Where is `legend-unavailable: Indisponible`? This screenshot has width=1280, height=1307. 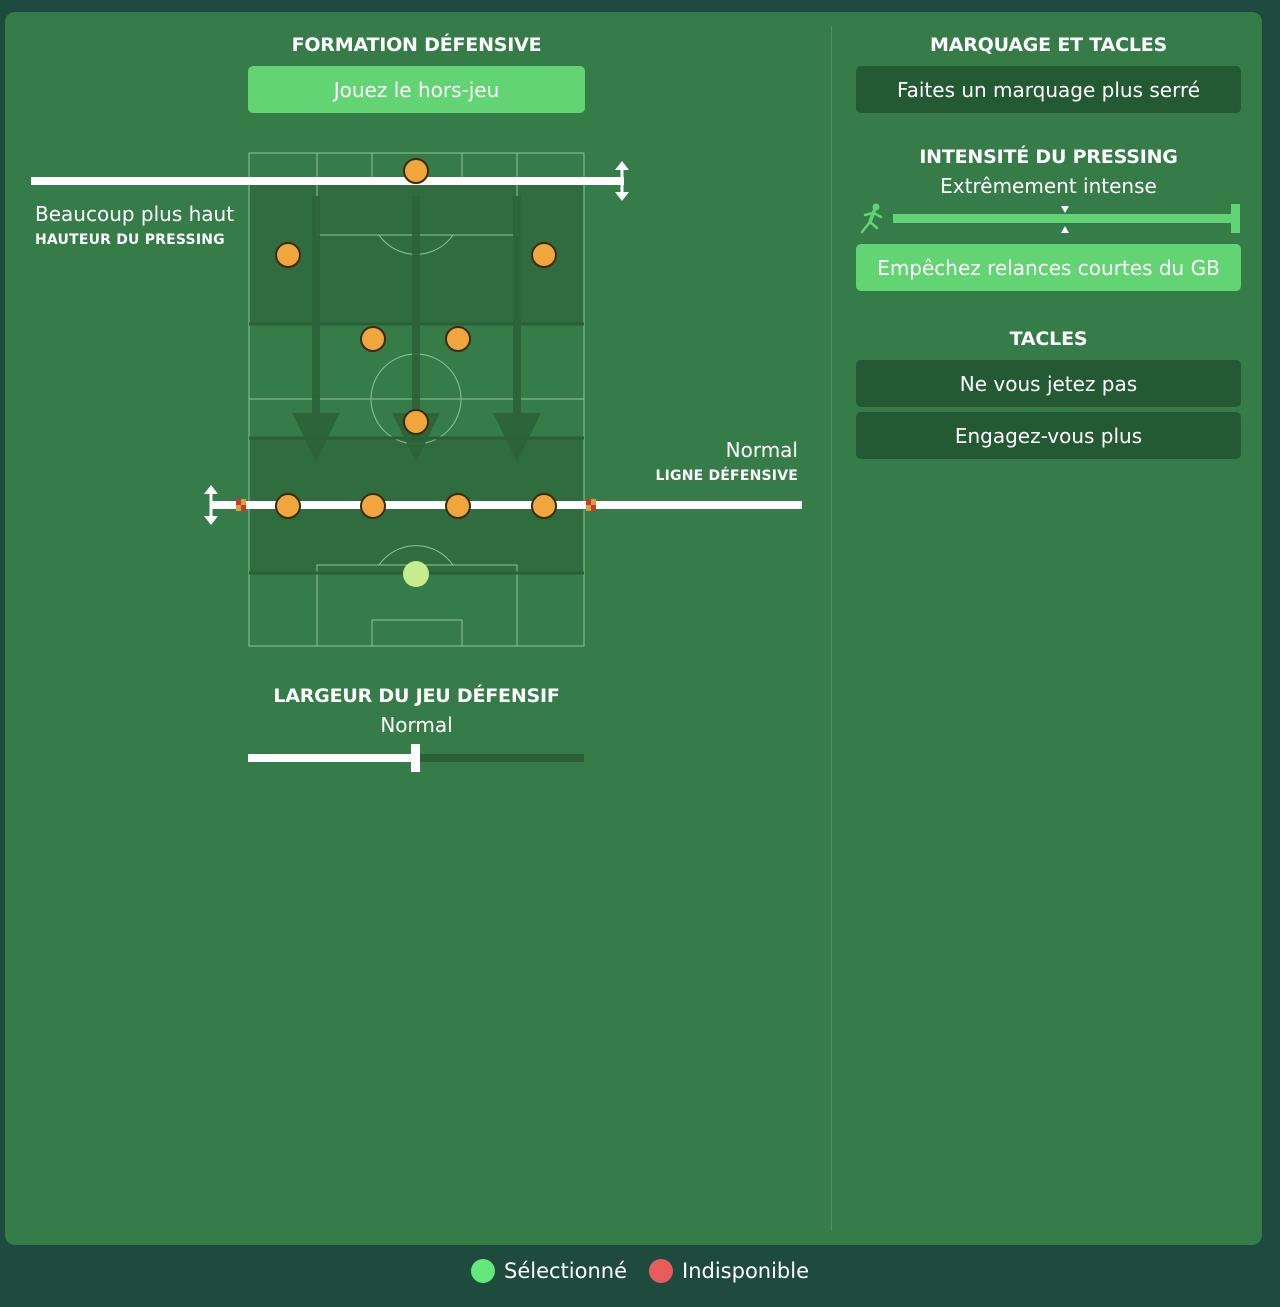
legend-unavailable: Indisponible is located at coordinates (729, 1271).